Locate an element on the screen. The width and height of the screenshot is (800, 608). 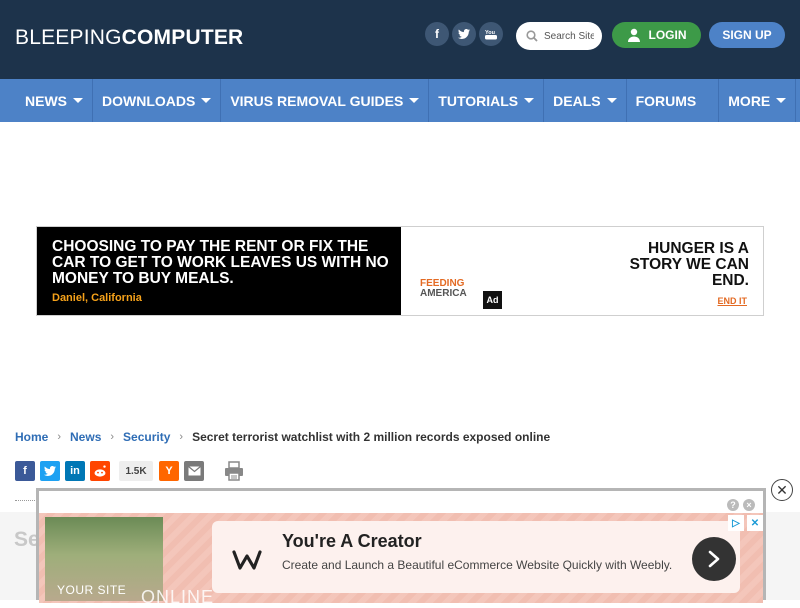
adchoices-icon: ▷ is located at coordinates (736, 523).